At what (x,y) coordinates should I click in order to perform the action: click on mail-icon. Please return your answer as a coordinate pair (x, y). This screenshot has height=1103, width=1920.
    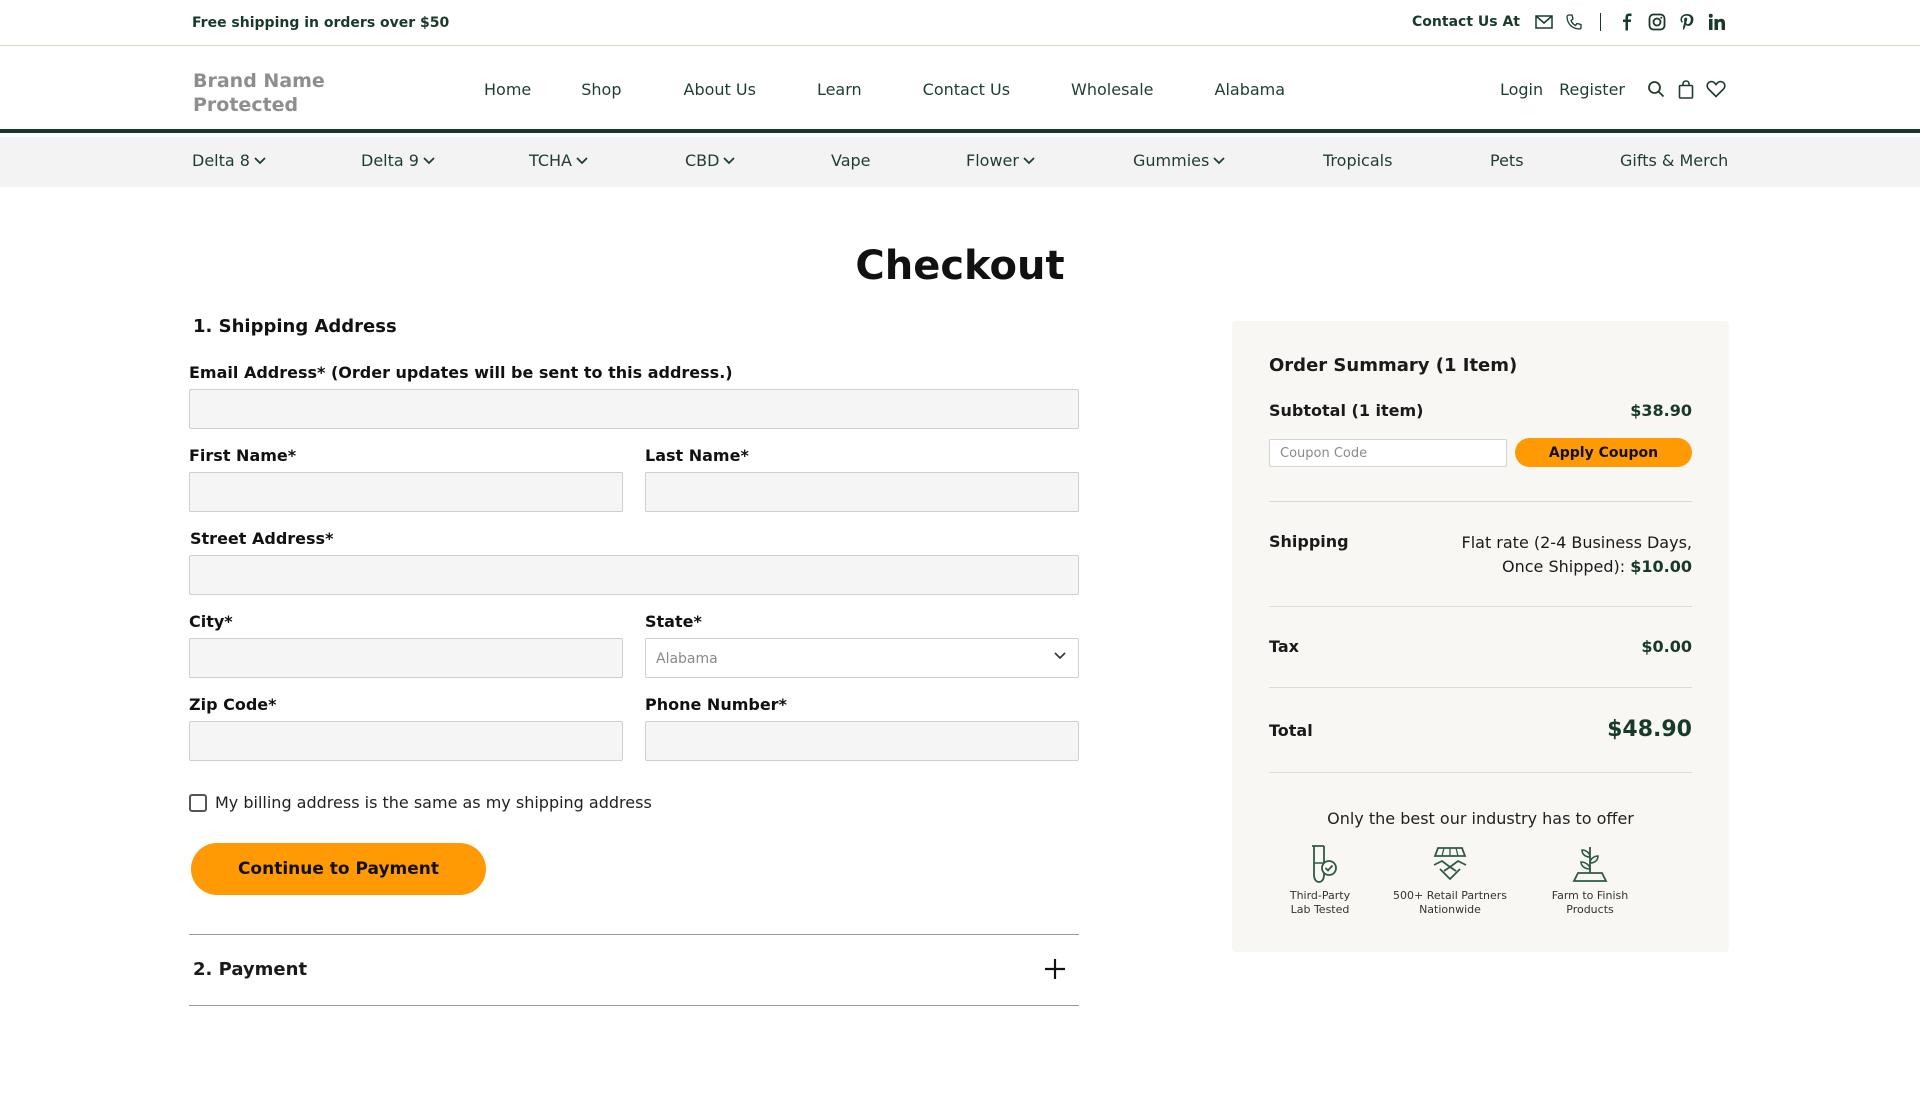
    Looking at the image, I should click on (1544, 22).